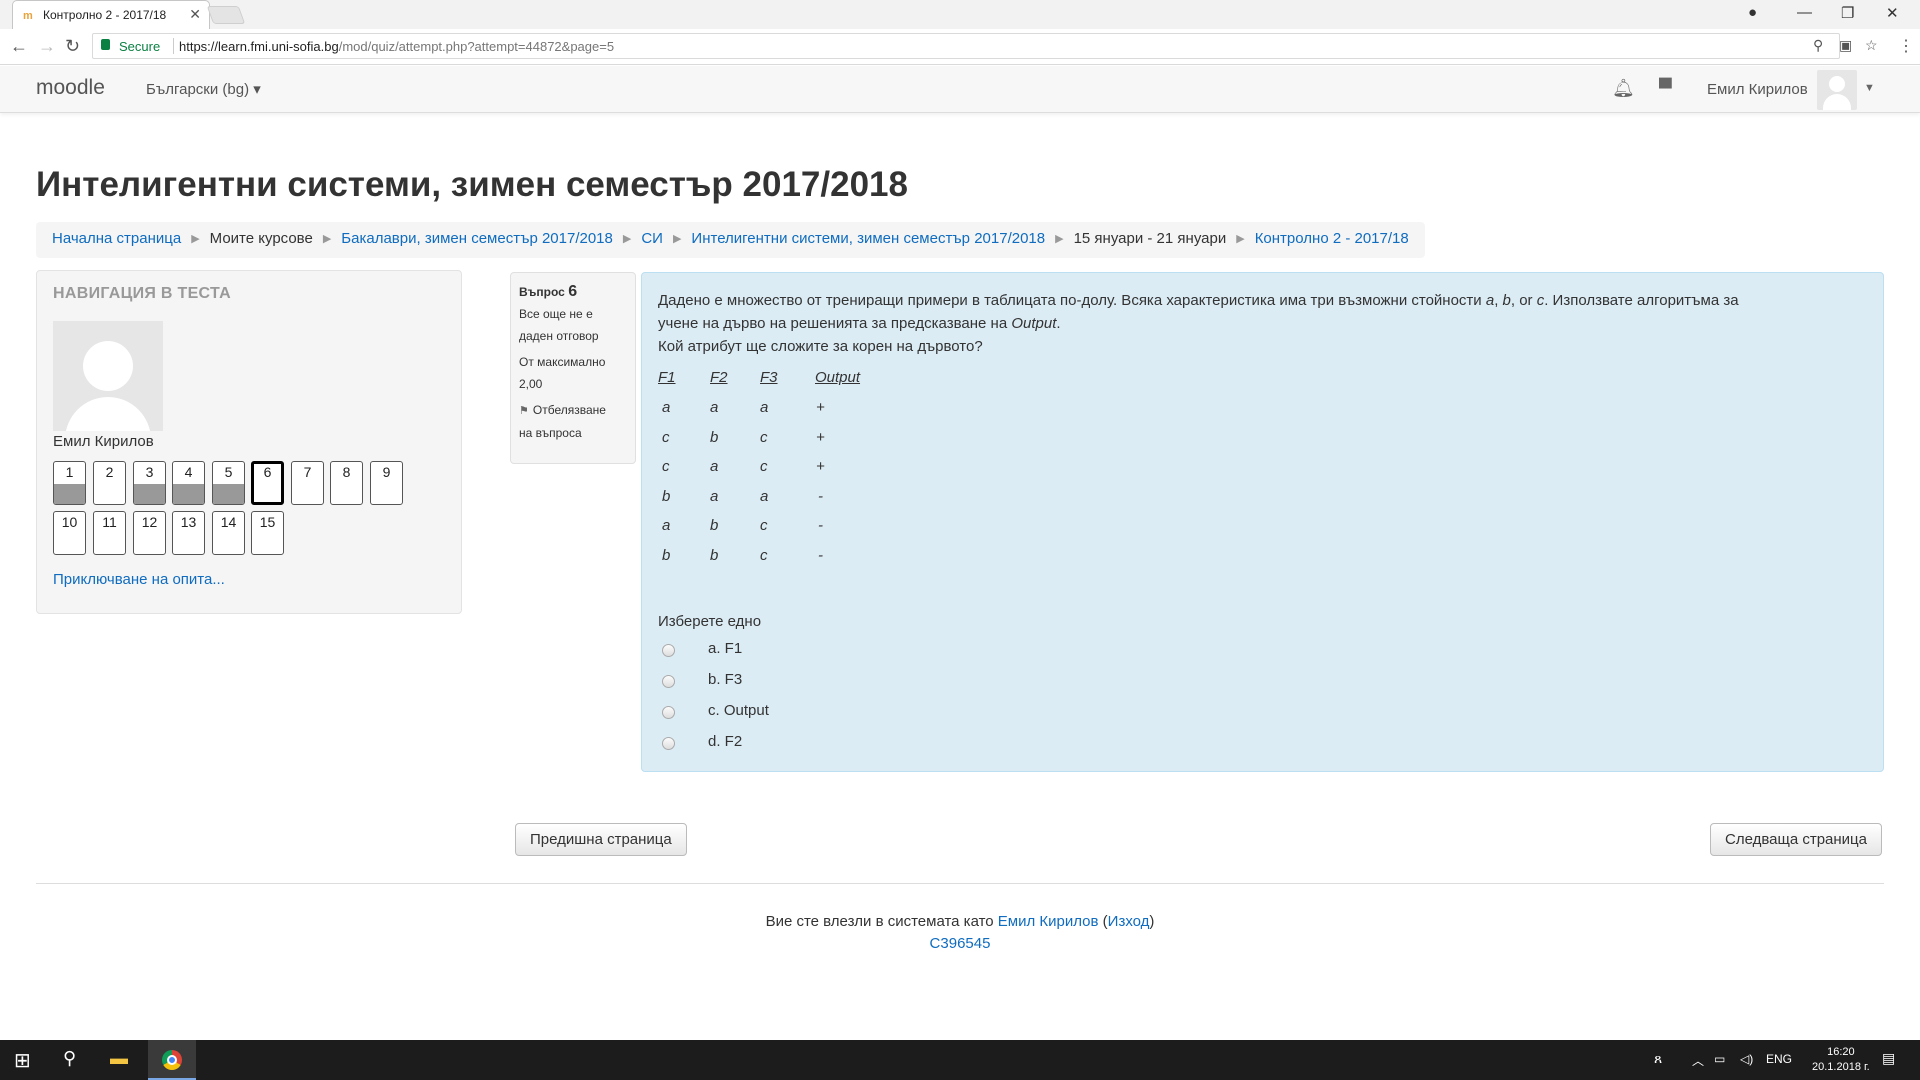 The height and width of the screenshot is (1080, 1920). What do you see at coordinates (267, 533) in the screenshot?
I see `question-button-15: 15` at bounding box center [267, 533].